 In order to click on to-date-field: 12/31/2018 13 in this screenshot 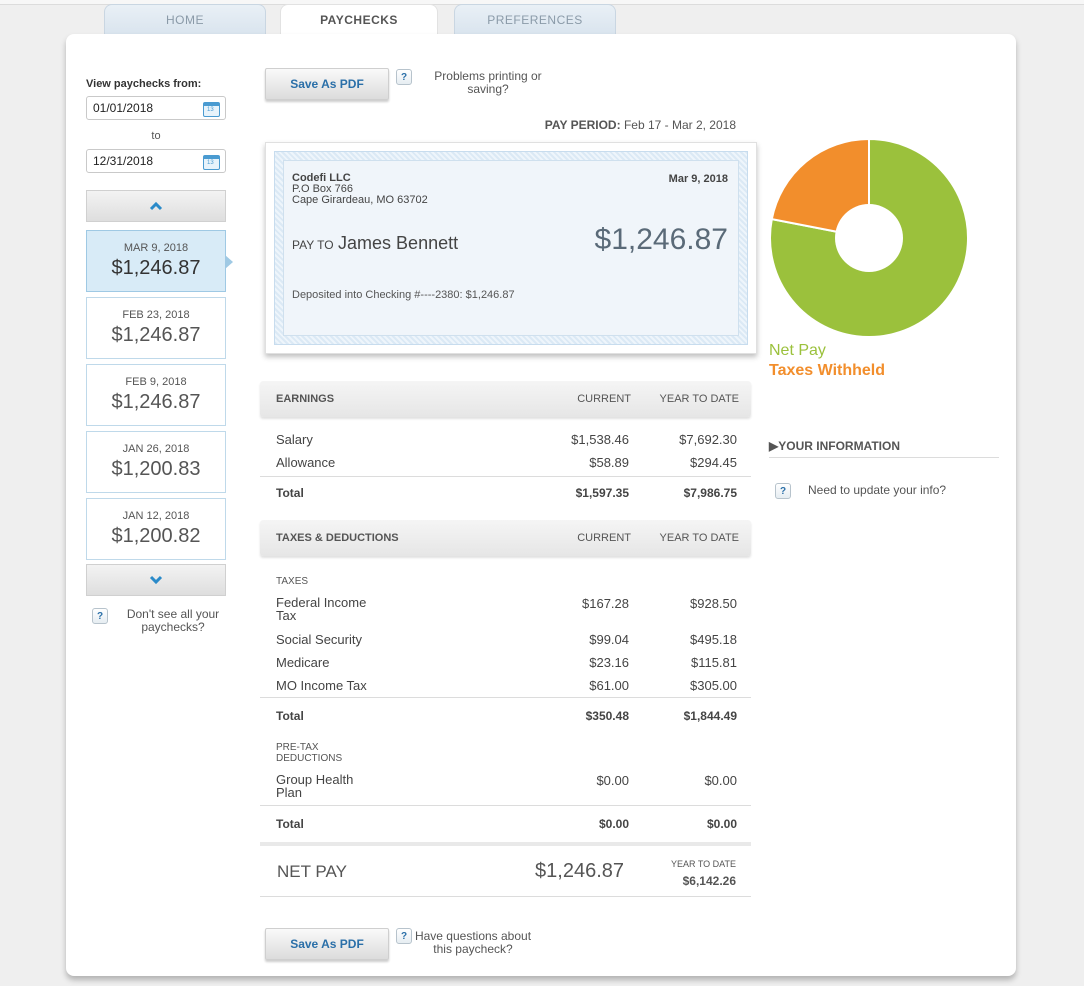, I will do `click(156, 161)`.